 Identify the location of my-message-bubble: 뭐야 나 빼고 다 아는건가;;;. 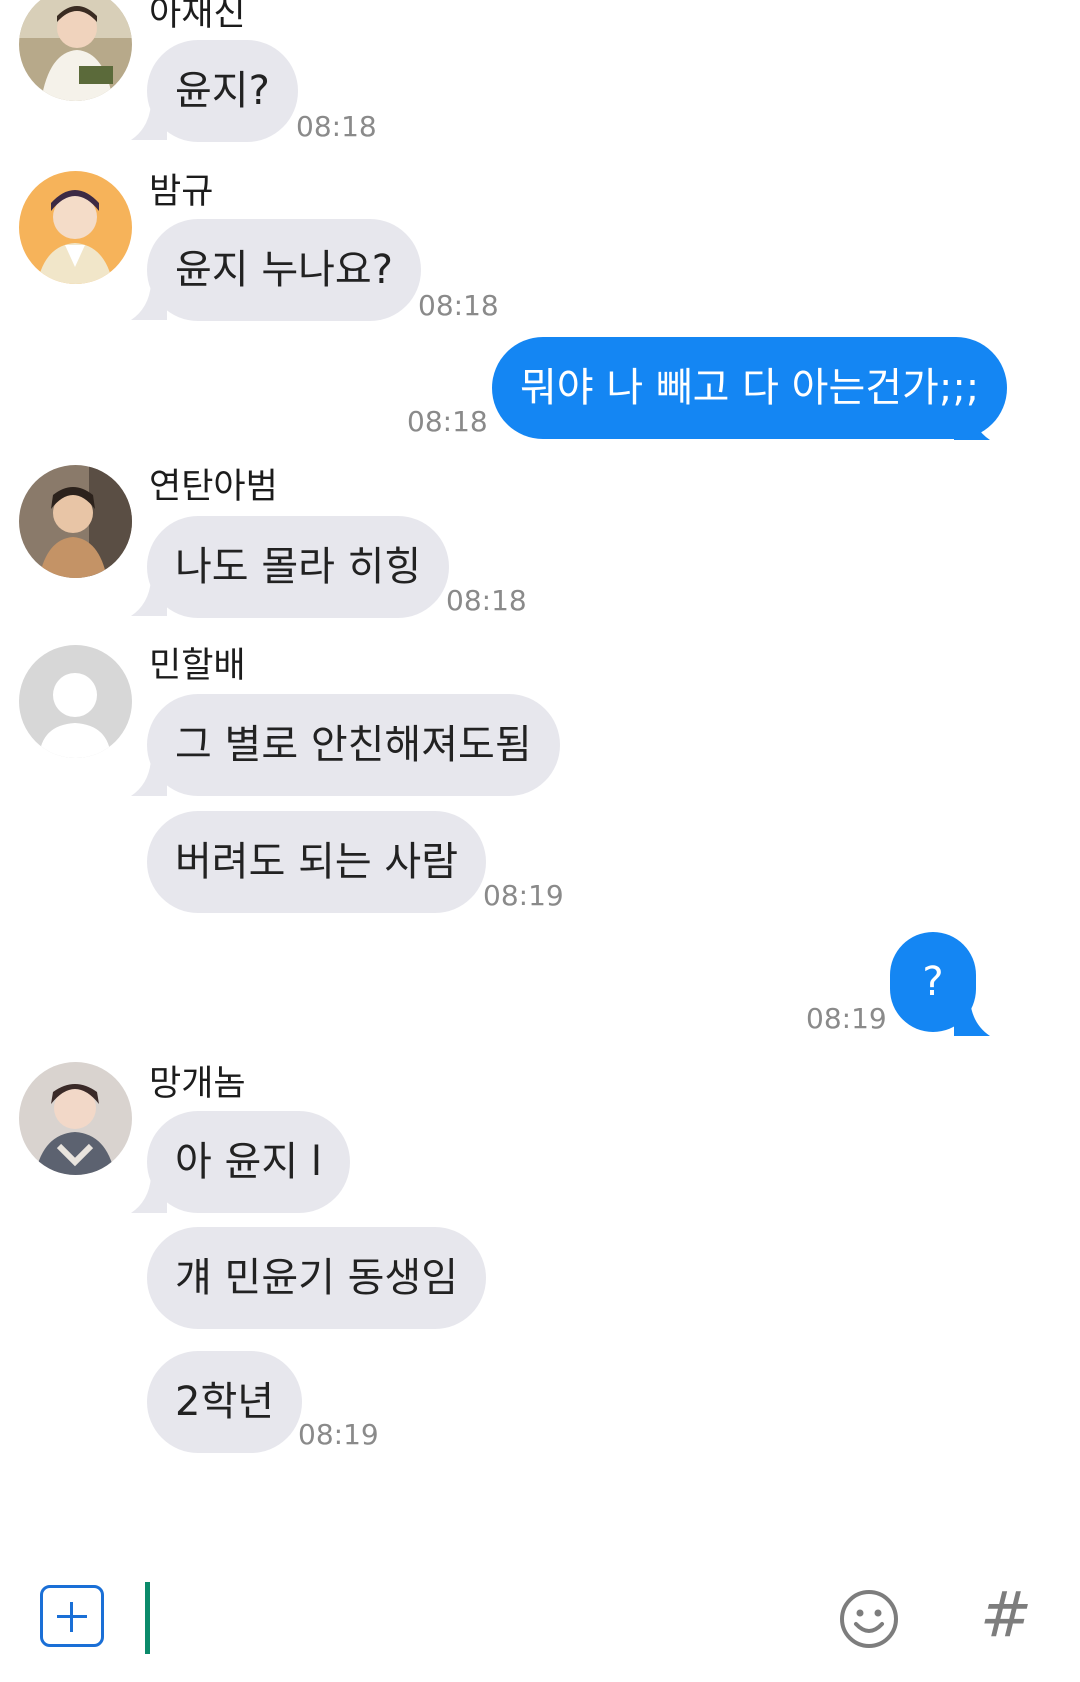
(750, 388).